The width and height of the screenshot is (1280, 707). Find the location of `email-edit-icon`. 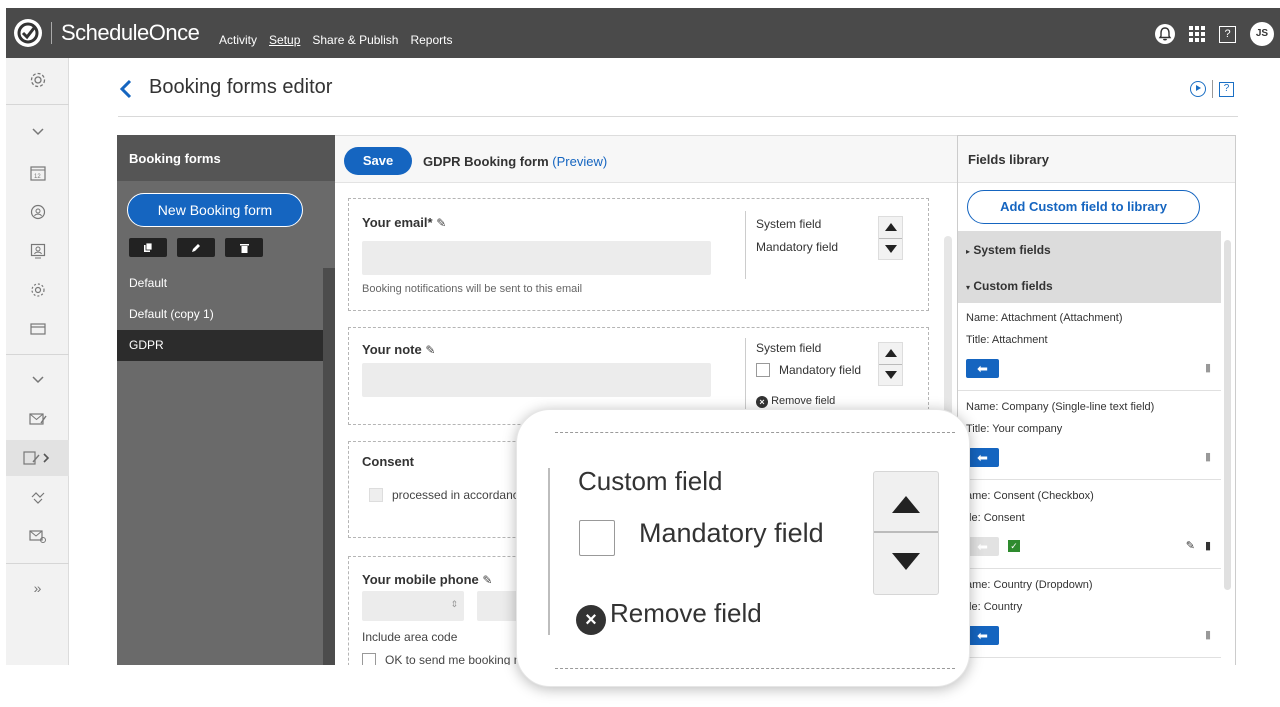

email-edit-icon is located at coordinates (37, 419).